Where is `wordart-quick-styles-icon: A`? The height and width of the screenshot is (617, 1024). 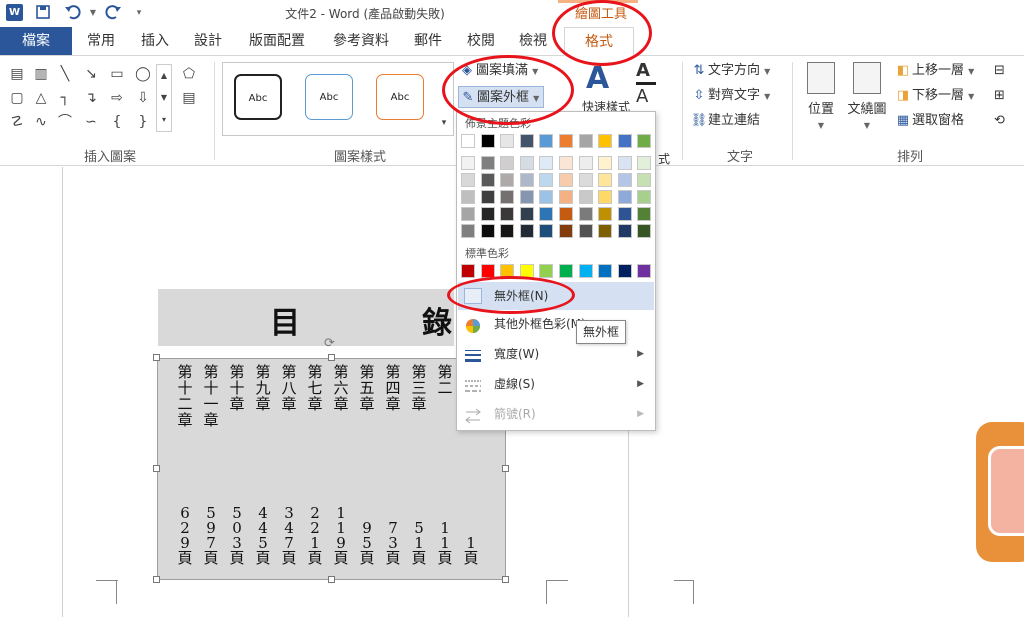
wordart-quick-styles-icon: A is located at coordinates (597, 79).